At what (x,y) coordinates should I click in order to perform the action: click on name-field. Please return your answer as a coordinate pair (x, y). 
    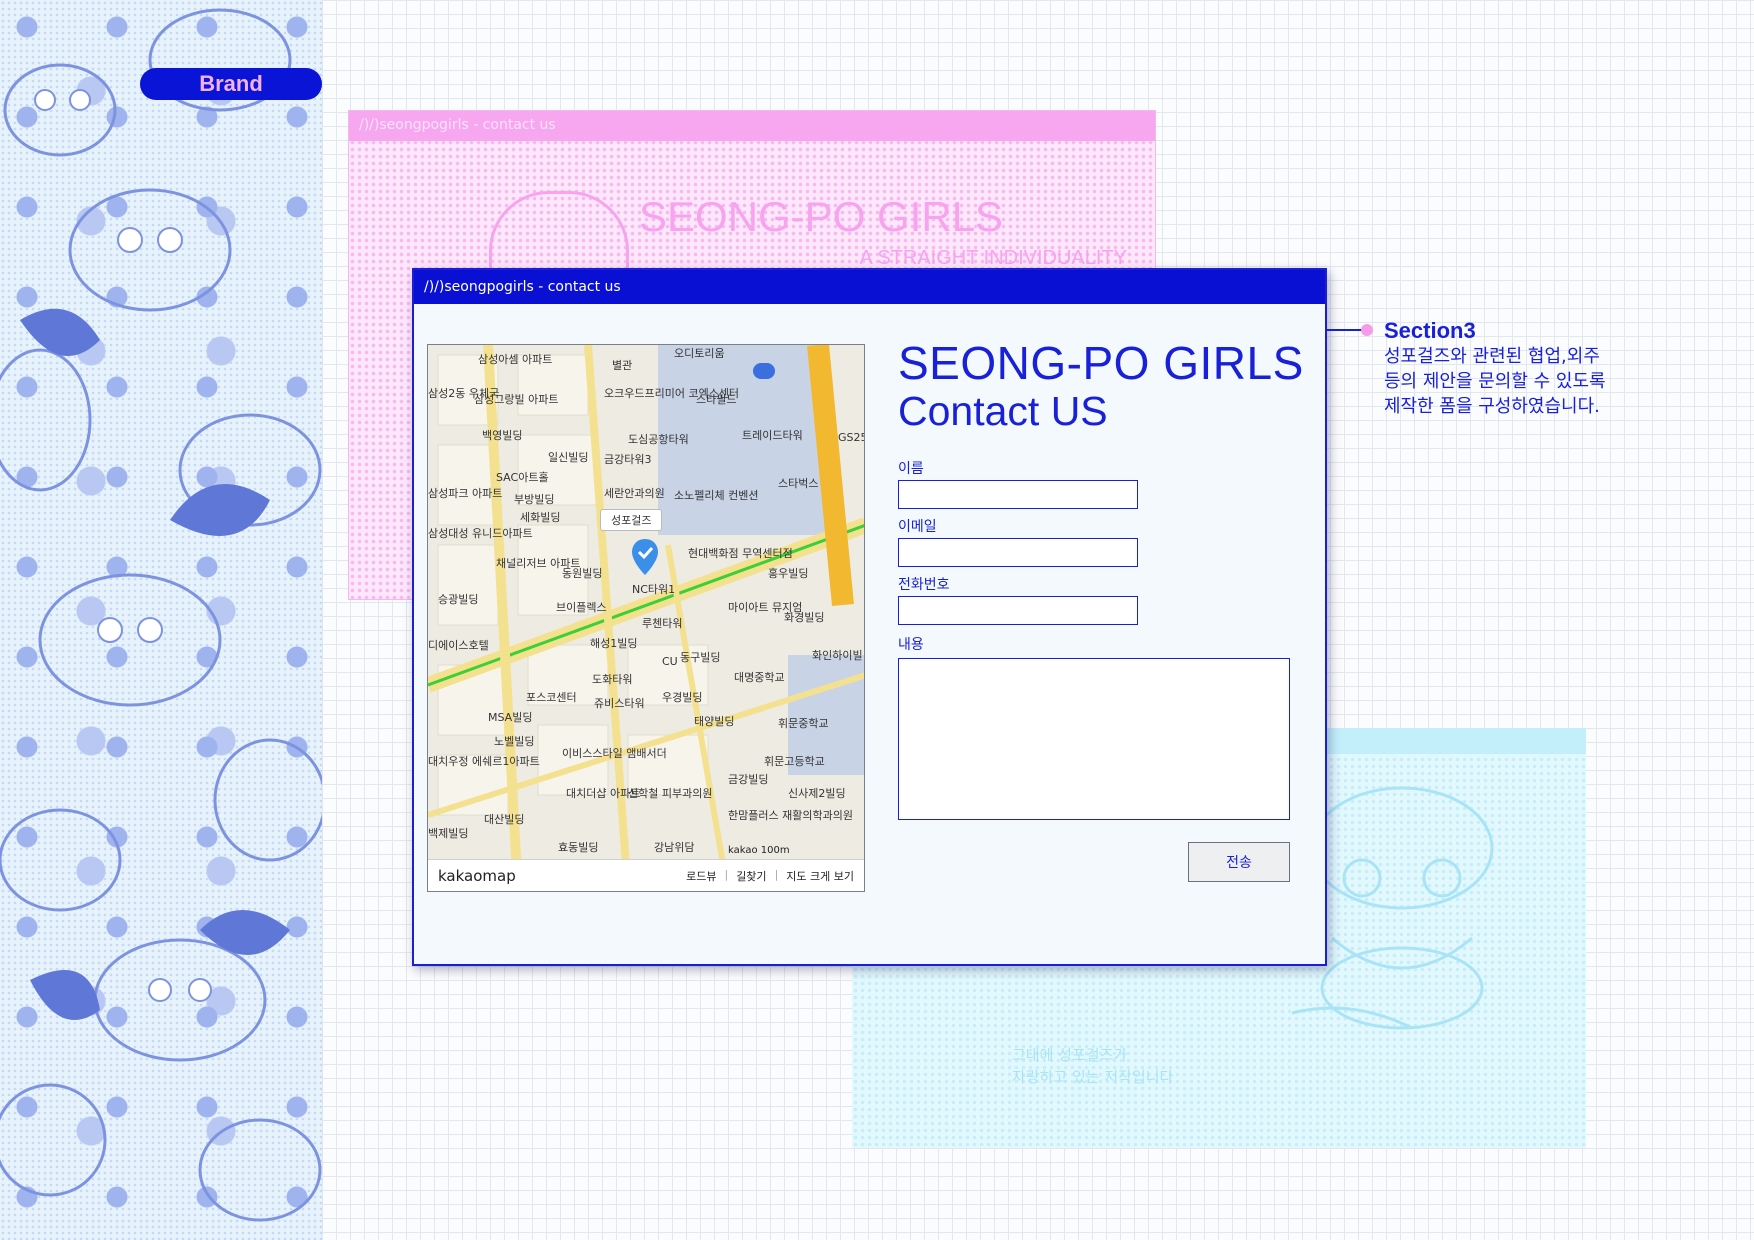
    Looking at the image, I should click on (1018, 494).